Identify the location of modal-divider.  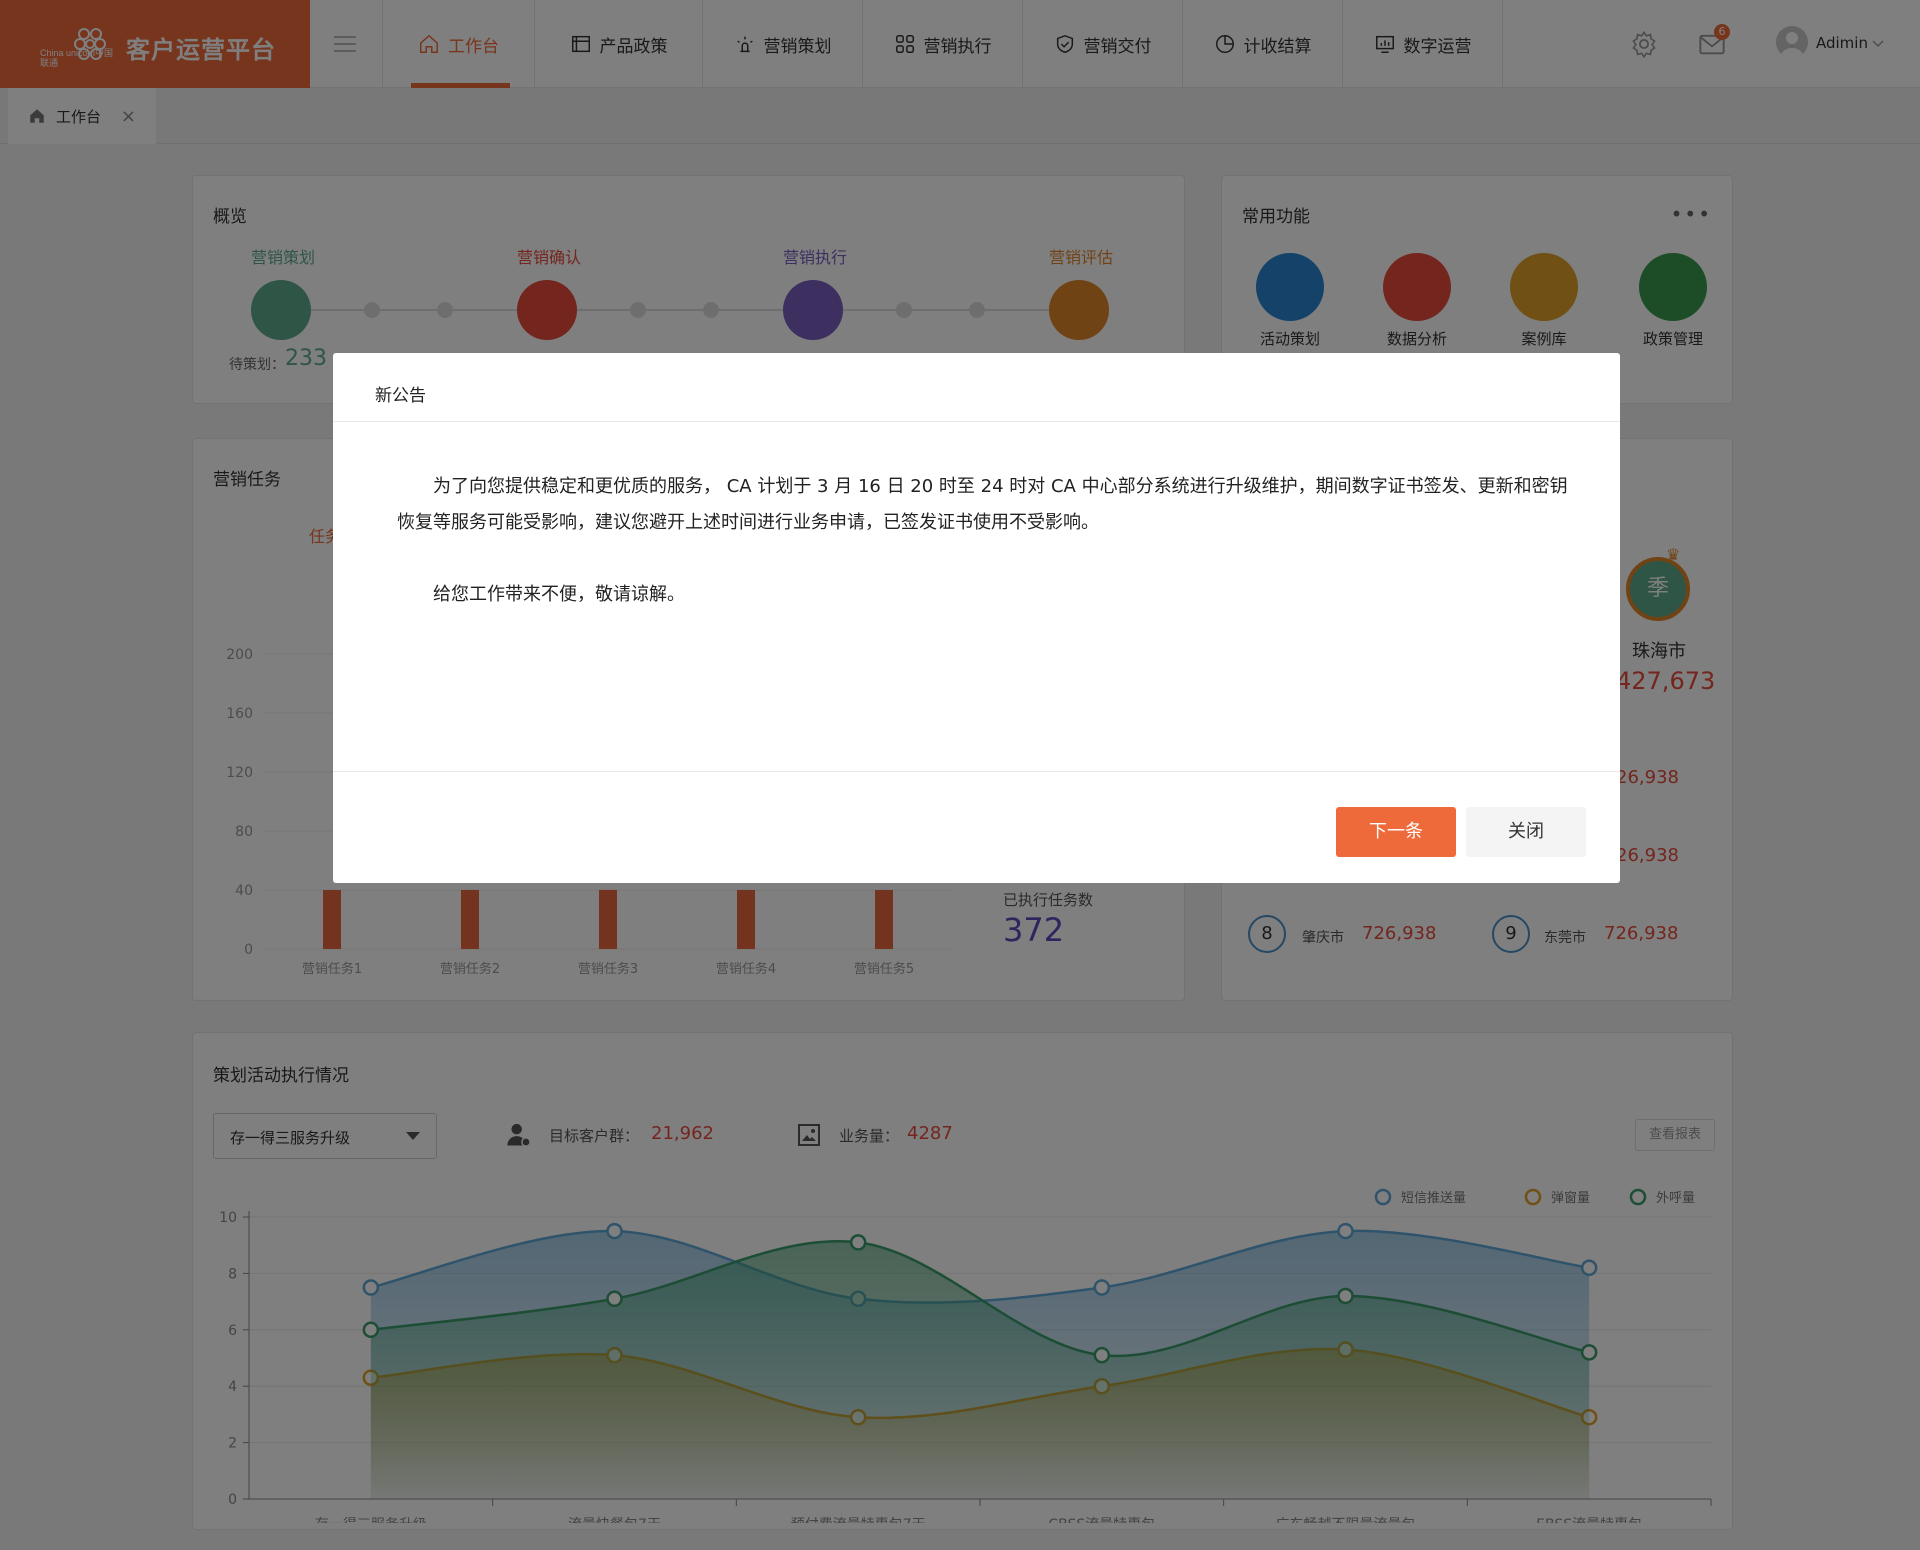
(976, 771).